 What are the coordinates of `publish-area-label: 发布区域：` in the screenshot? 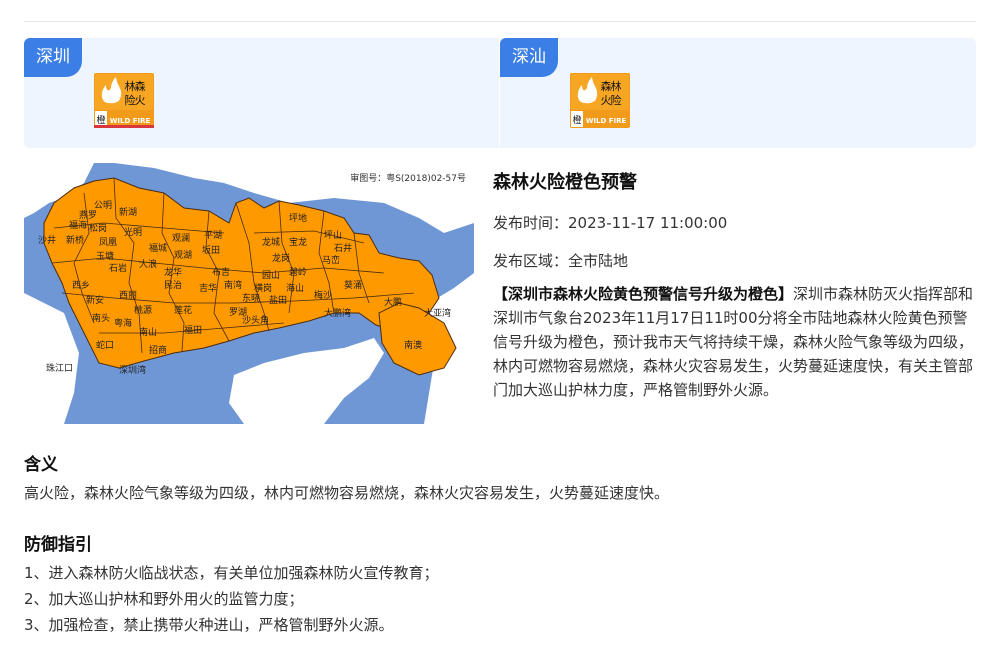 It's located at (531, 261).